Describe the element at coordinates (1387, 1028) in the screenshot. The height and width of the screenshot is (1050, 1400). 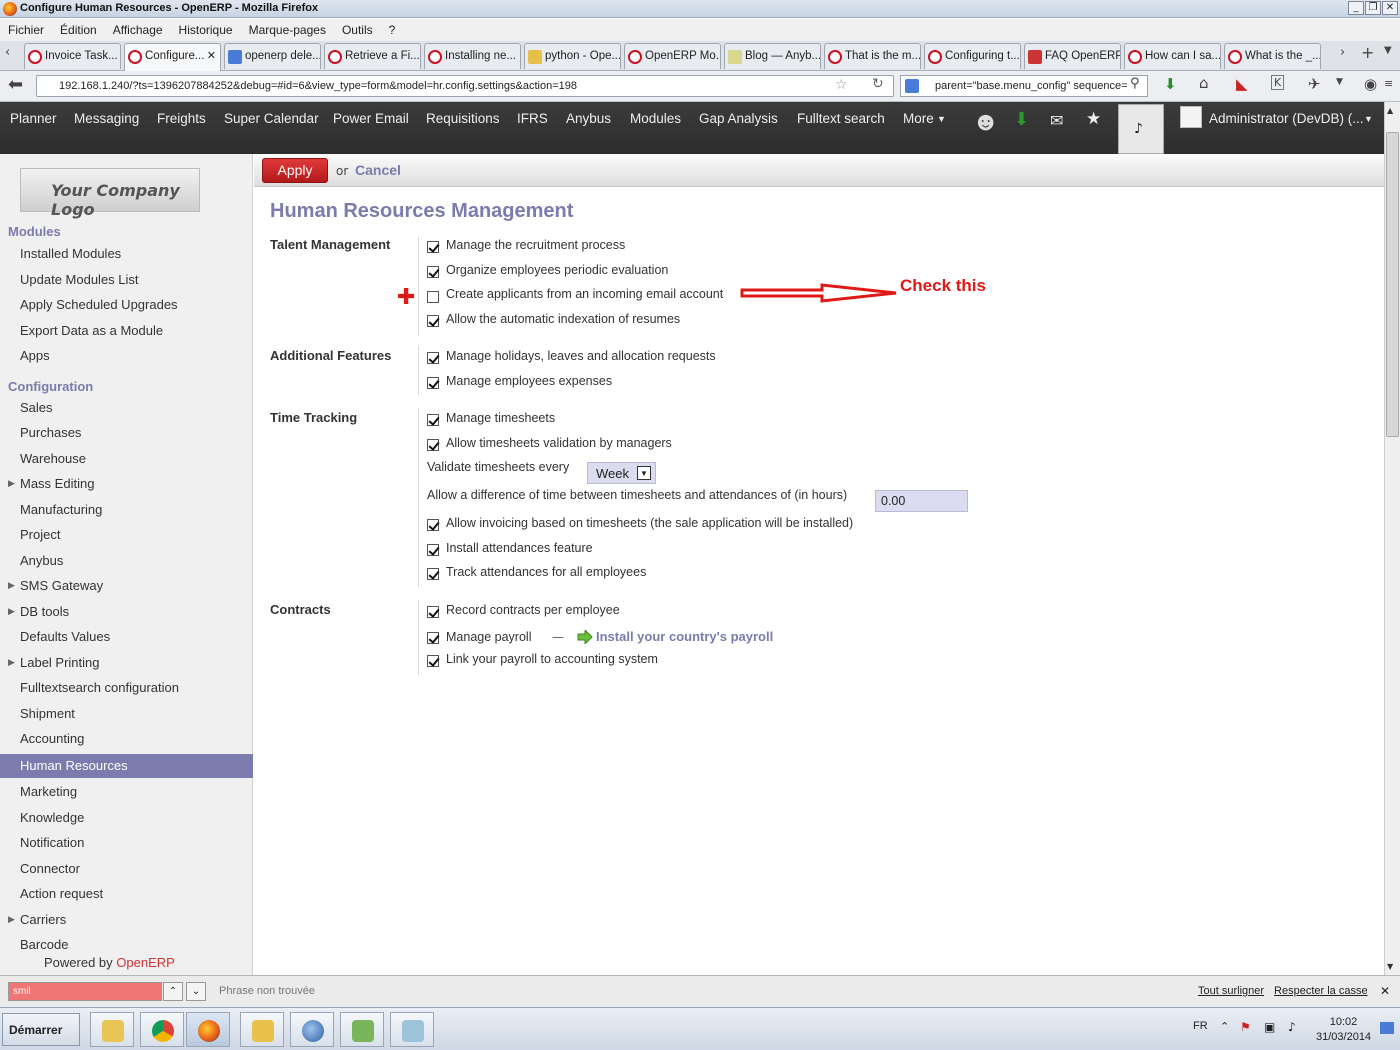
I see `show-desktop-icon` at that location.